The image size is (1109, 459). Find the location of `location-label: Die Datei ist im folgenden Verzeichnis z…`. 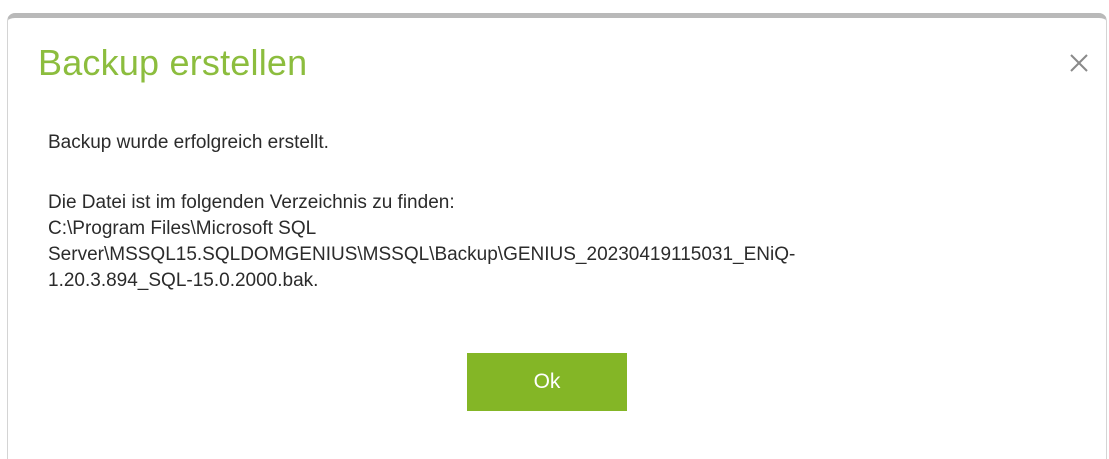

location-label: Die Datei ist im folgenden Verzeichnis z… is located at coordinates (251, 202).